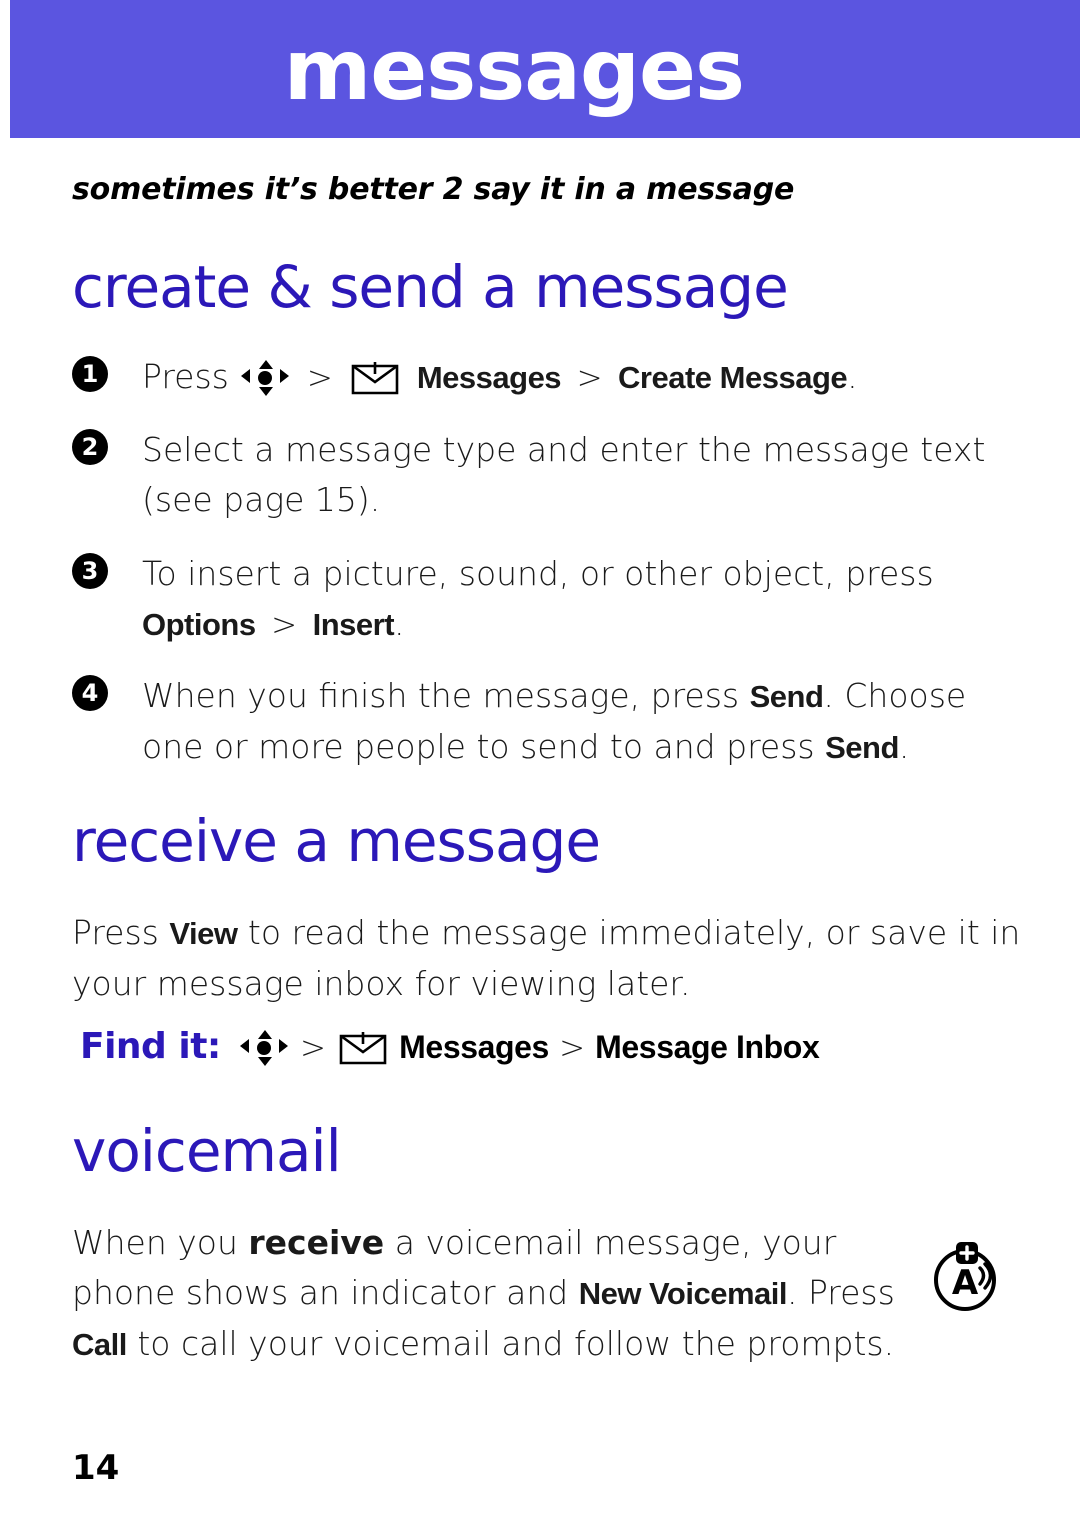 The width and height of the screenshot is (1080, 1532). I want to click on menu-path-create-message: Create Message, so click(733, 377).